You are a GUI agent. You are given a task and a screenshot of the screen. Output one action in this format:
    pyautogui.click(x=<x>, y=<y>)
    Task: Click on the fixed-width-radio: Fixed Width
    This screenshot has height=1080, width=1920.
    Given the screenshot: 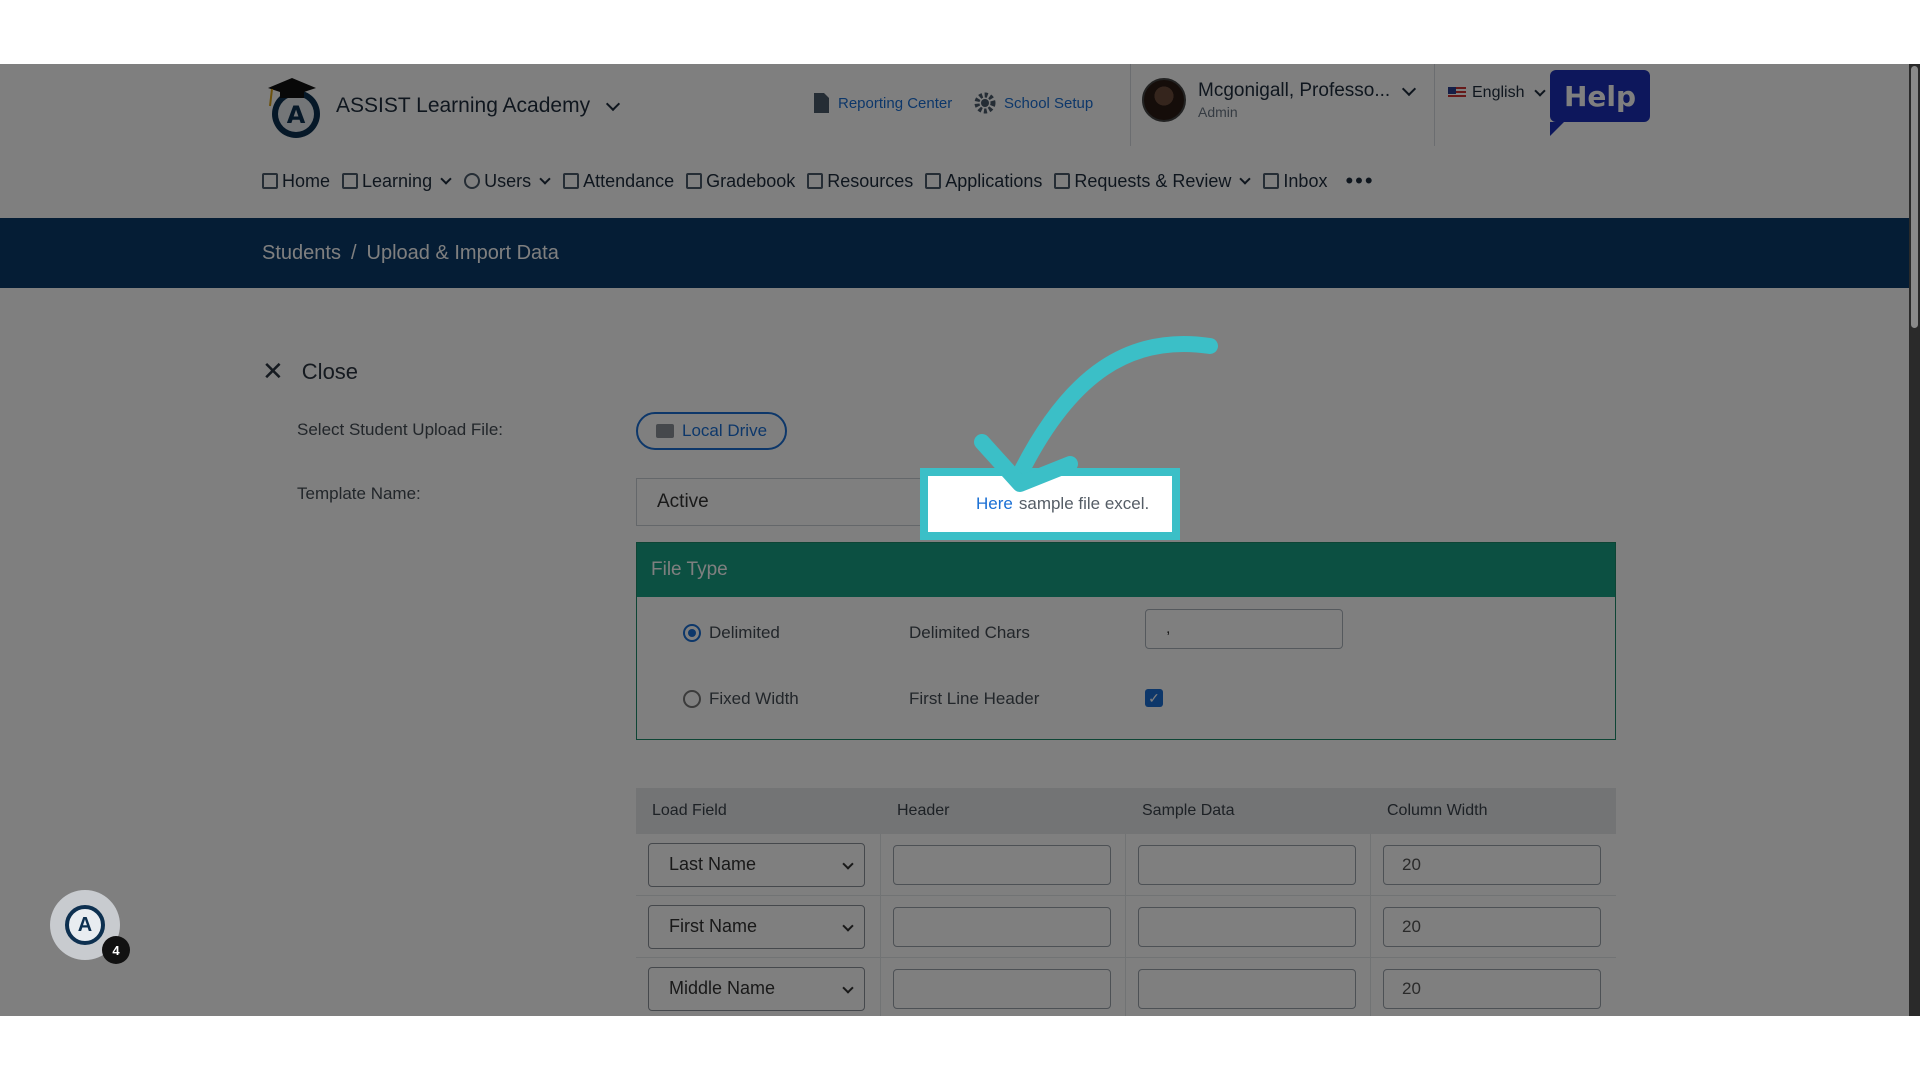 What is the action you would take?
    pyautogui.click(x=741, y=699)
    